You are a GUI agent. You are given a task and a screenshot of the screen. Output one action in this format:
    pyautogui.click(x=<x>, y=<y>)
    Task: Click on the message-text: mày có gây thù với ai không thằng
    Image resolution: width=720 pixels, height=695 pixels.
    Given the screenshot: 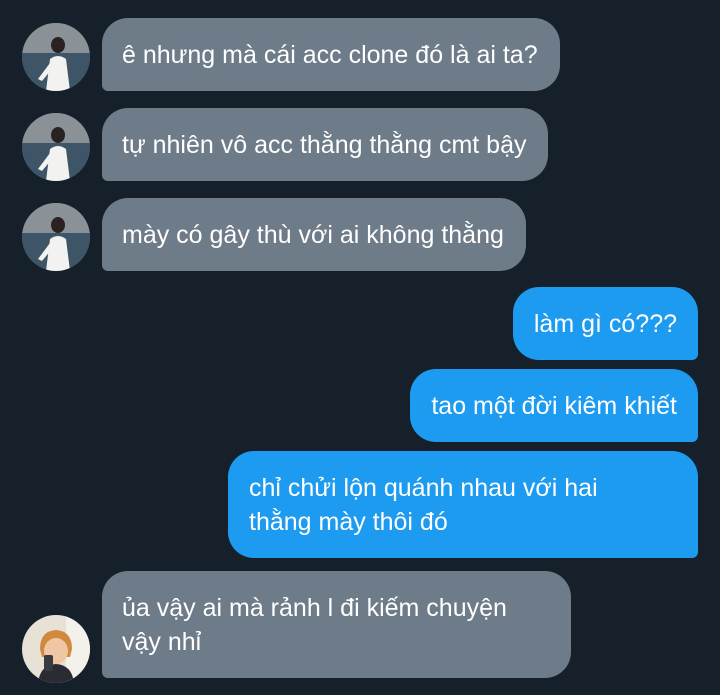 What is the action you would take?
    pyautogui.click(x=313, y=235)
    